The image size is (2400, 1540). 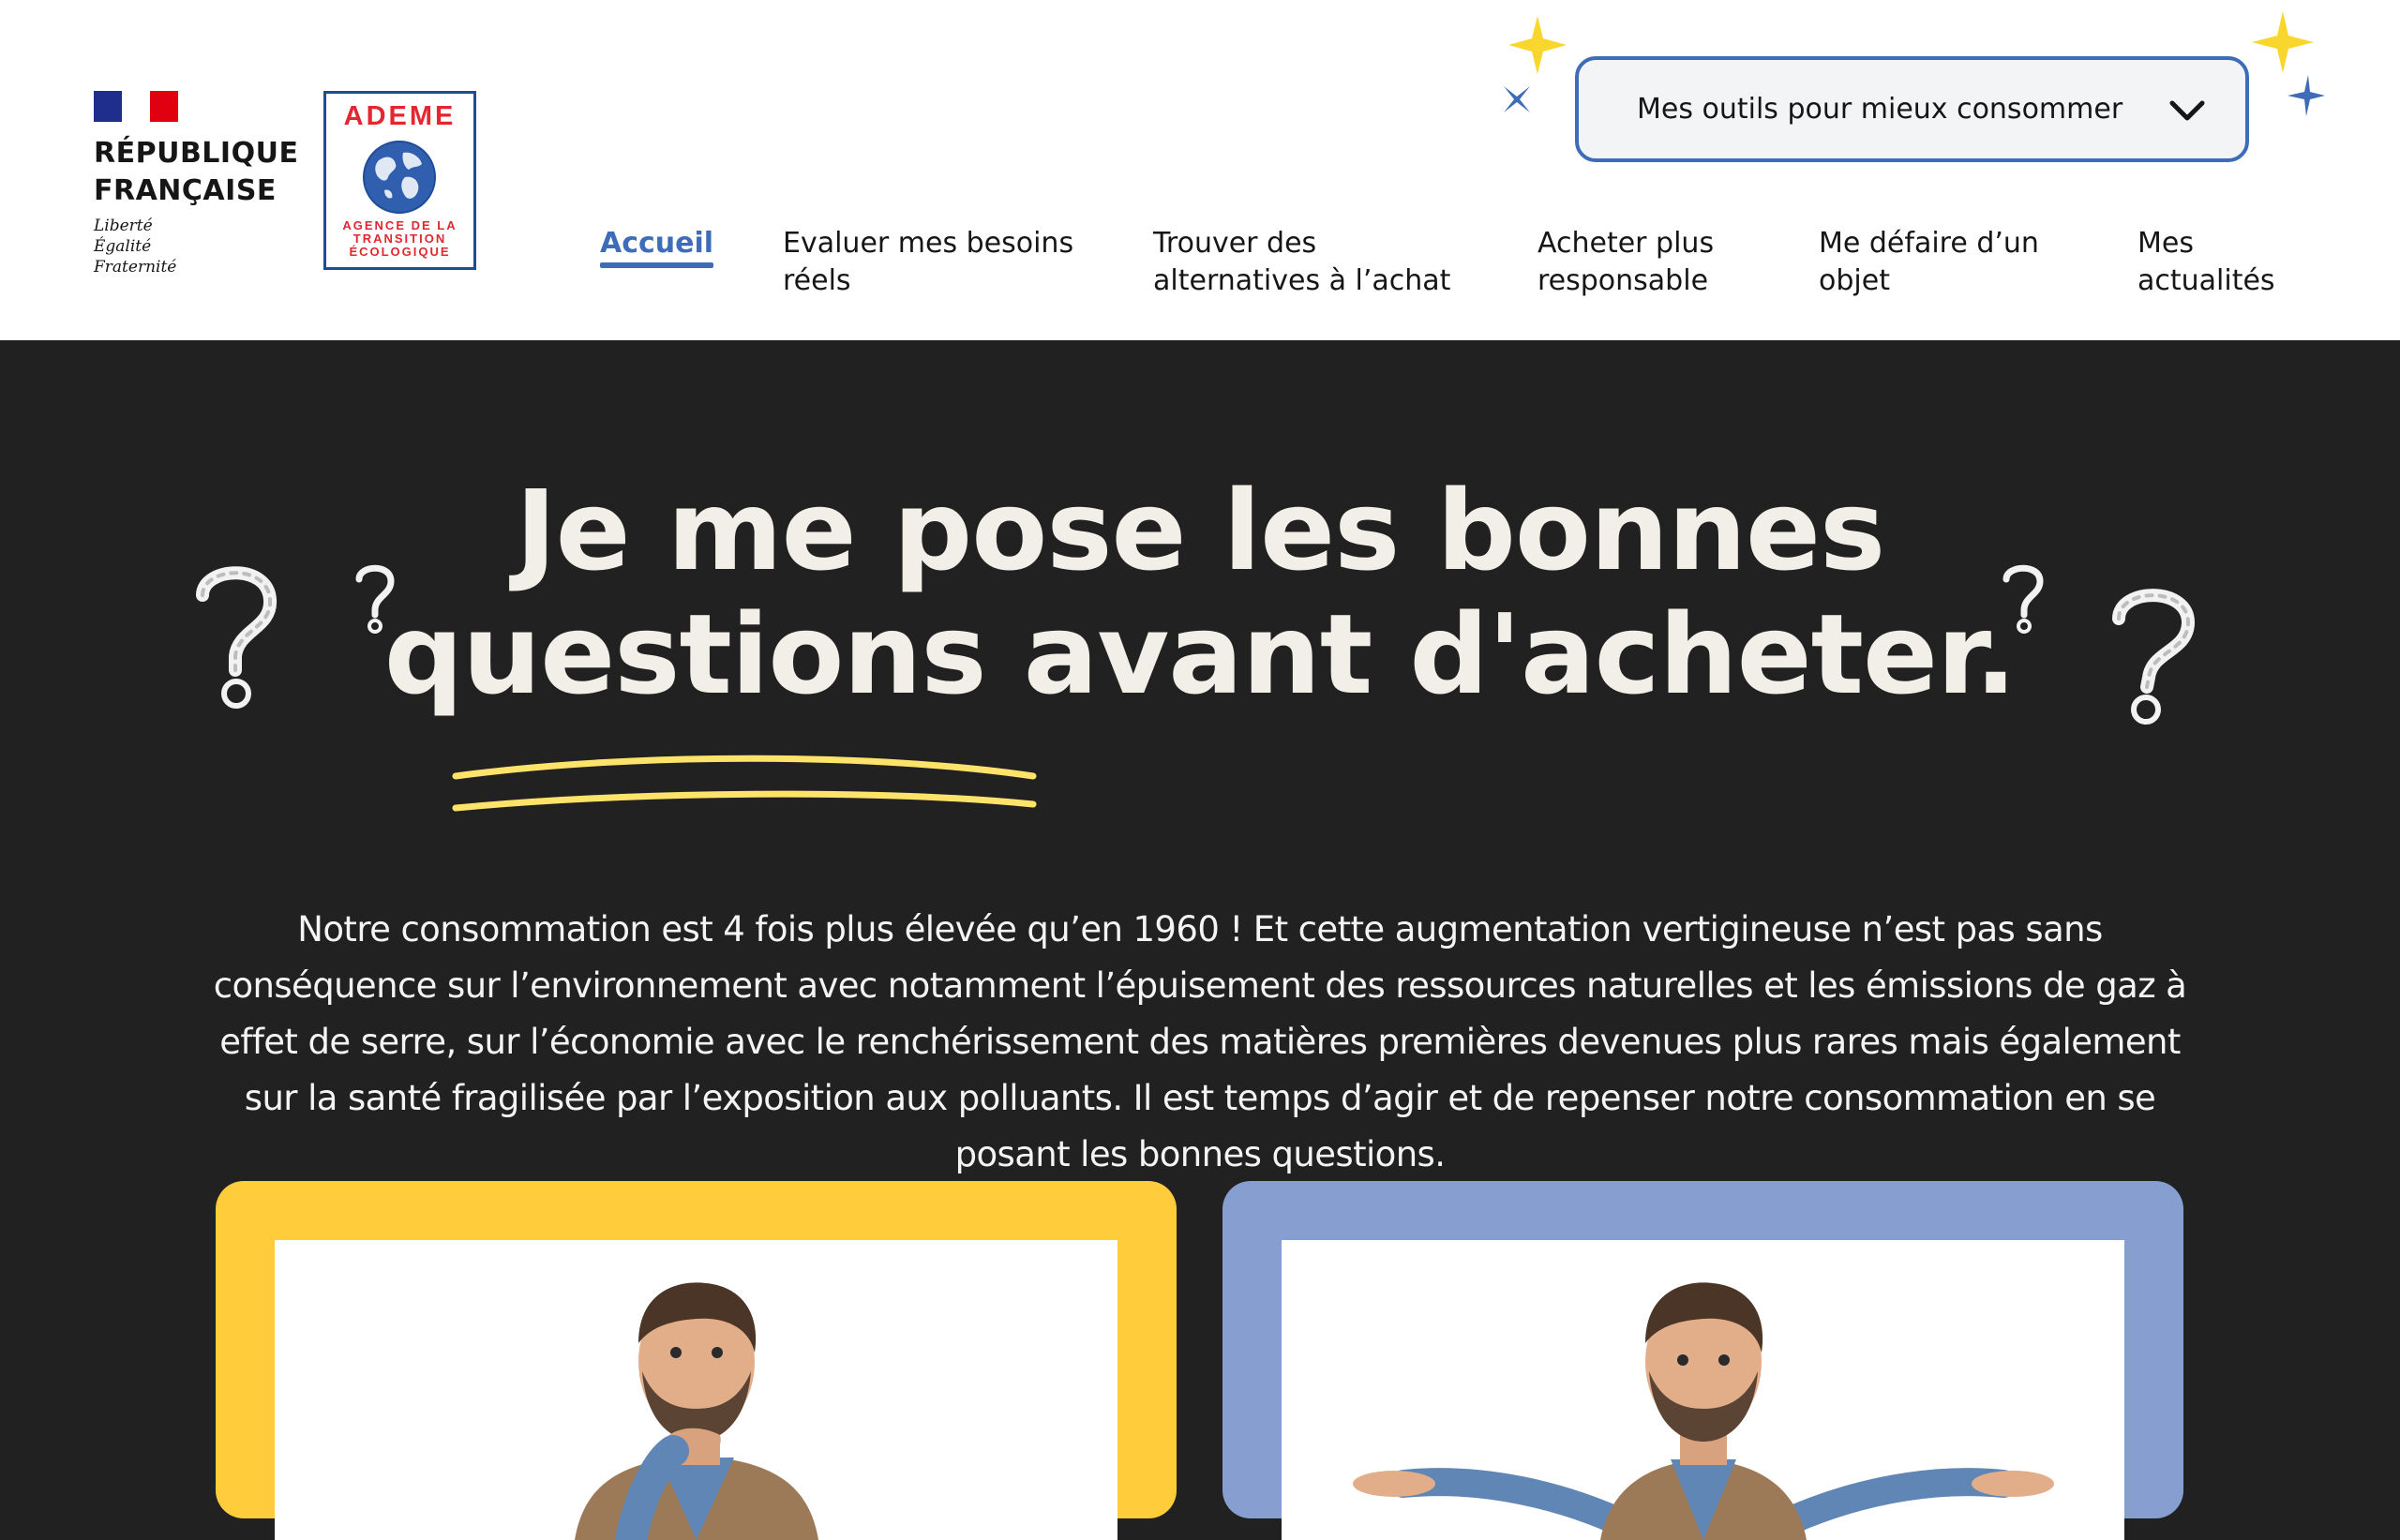 I want to click on rf-name-line2: FRANÇAISE, so click(x=185, y=190).